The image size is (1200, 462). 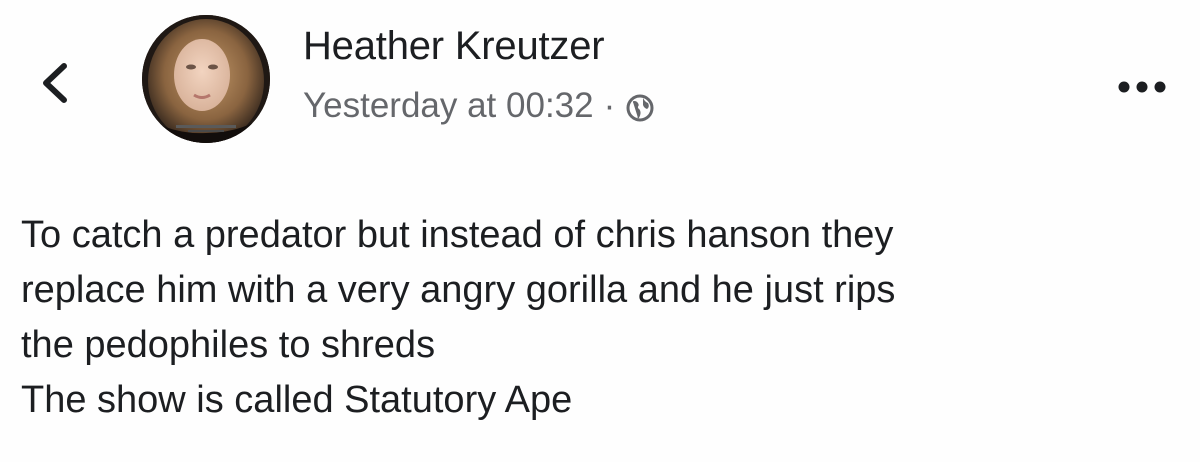 I want to click on chevron-left-icon, so click(x=55, y=83).